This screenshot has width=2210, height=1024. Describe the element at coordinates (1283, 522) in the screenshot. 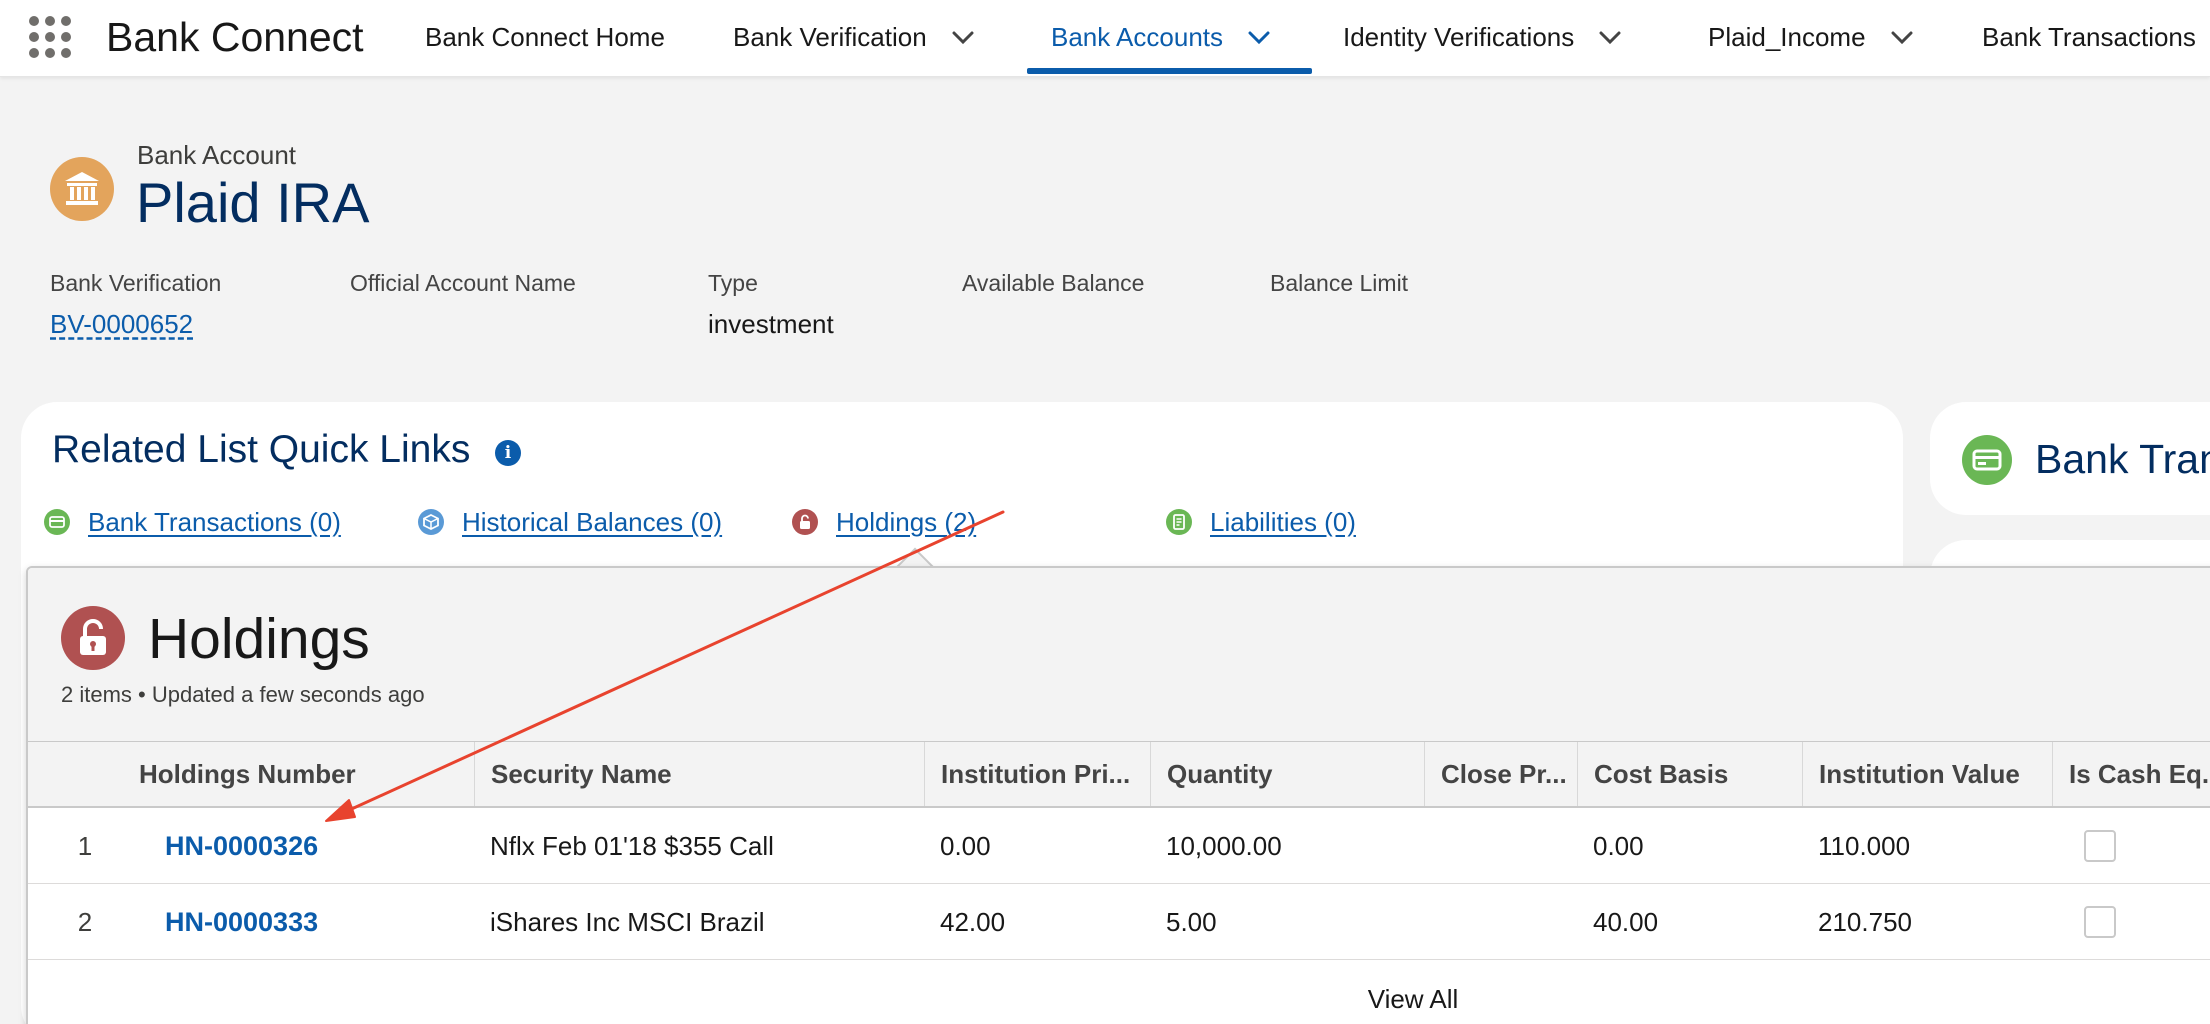

I see `quick-link-label: Liabilities (0)` at that location.